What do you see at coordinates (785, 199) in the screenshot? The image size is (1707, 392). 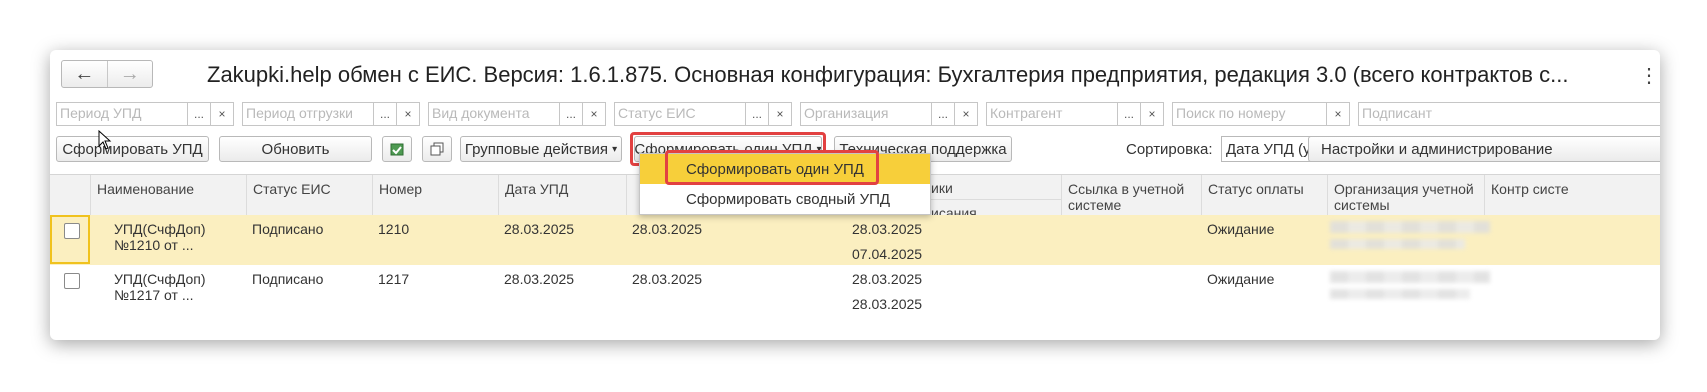 I see `menu-item-form-combined-upd: Сформировать сводный УПД` at bounding box center [785, 199].